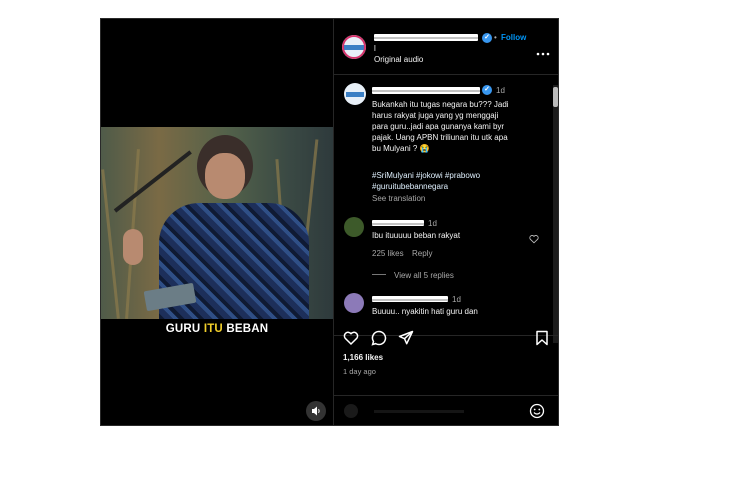  I want to click on original-audio-link: Original audio, so click(398, 59).